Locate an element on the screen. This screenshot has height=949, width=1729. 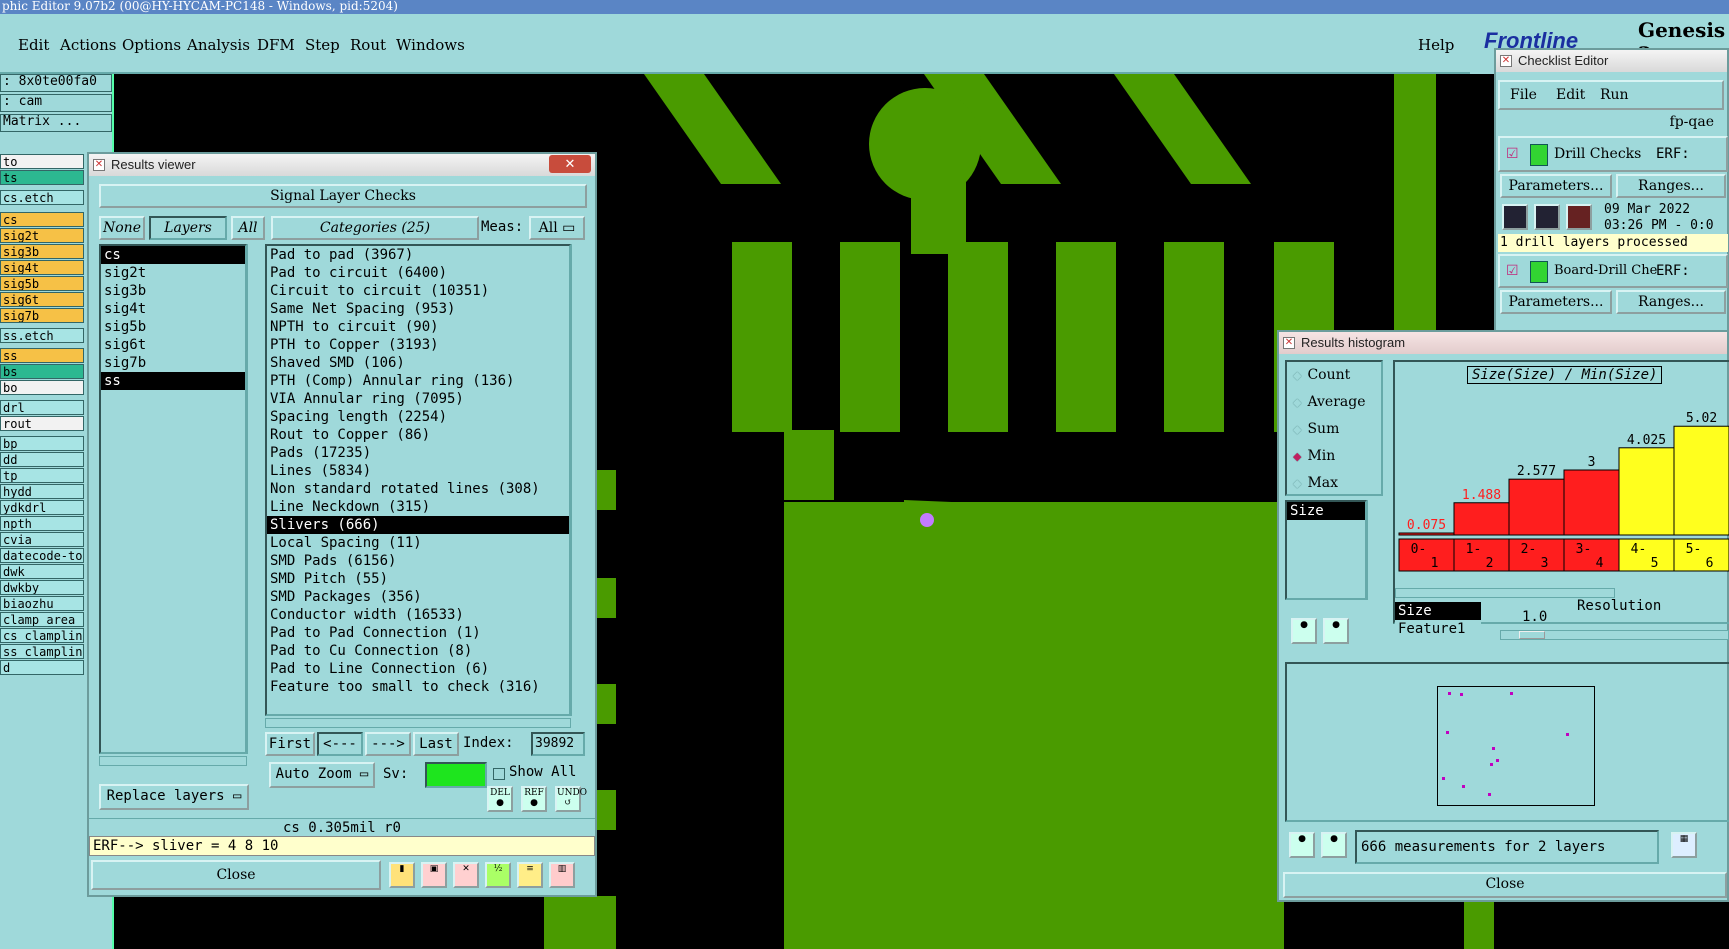
layer-row: drl is located at coordinates (42, 407).